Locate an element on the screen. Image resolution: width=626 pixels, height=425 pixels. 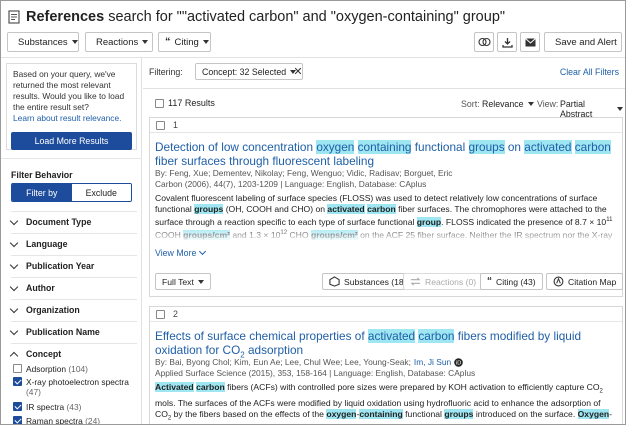
concept-option-ir-spectra: IR spectra (43) is located at coordinates (76, 407).